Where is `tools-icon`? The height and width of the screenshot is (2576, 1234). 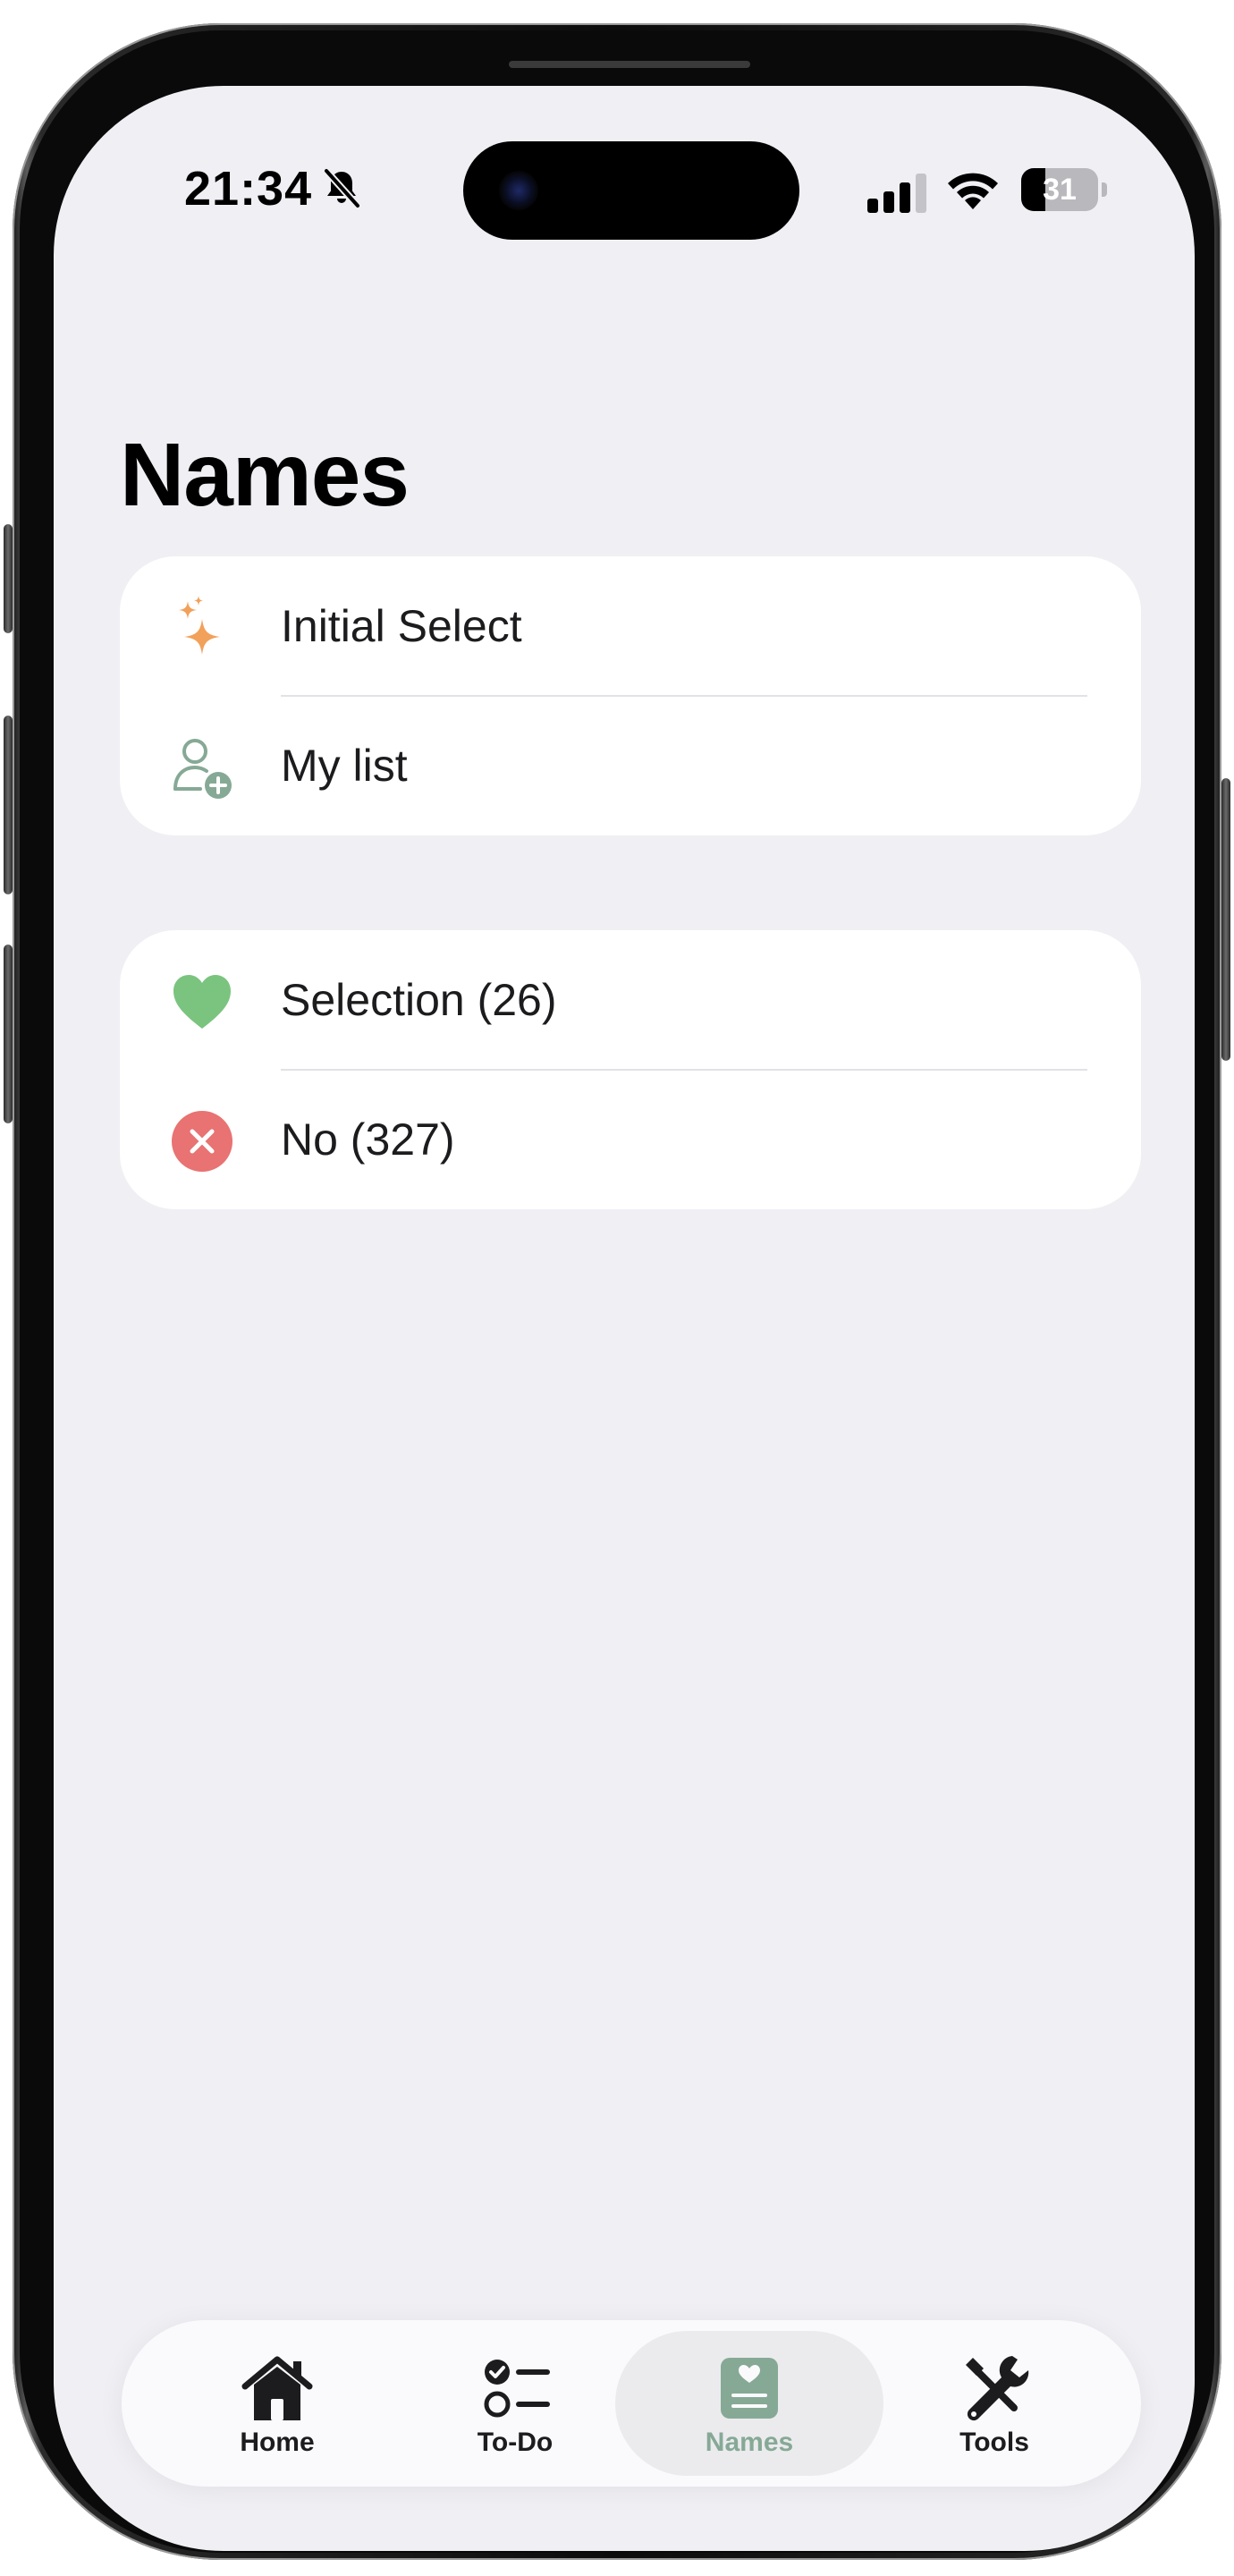
tools-icon is located at coordinates (997, 2388).